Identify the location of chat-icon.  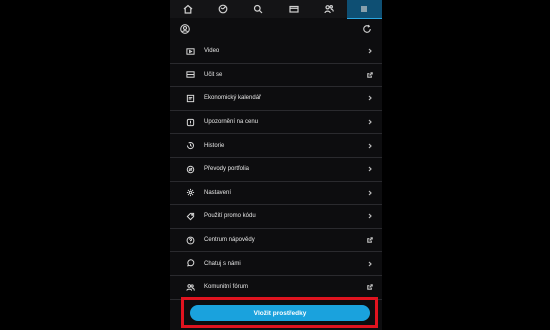
(190, 263).